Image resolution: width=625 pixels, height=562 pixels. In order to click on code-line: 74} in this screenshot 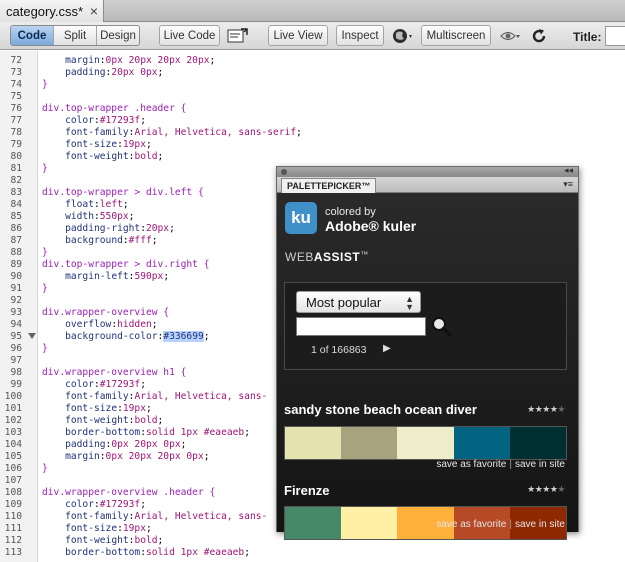, I will do `click(312, 85)`.